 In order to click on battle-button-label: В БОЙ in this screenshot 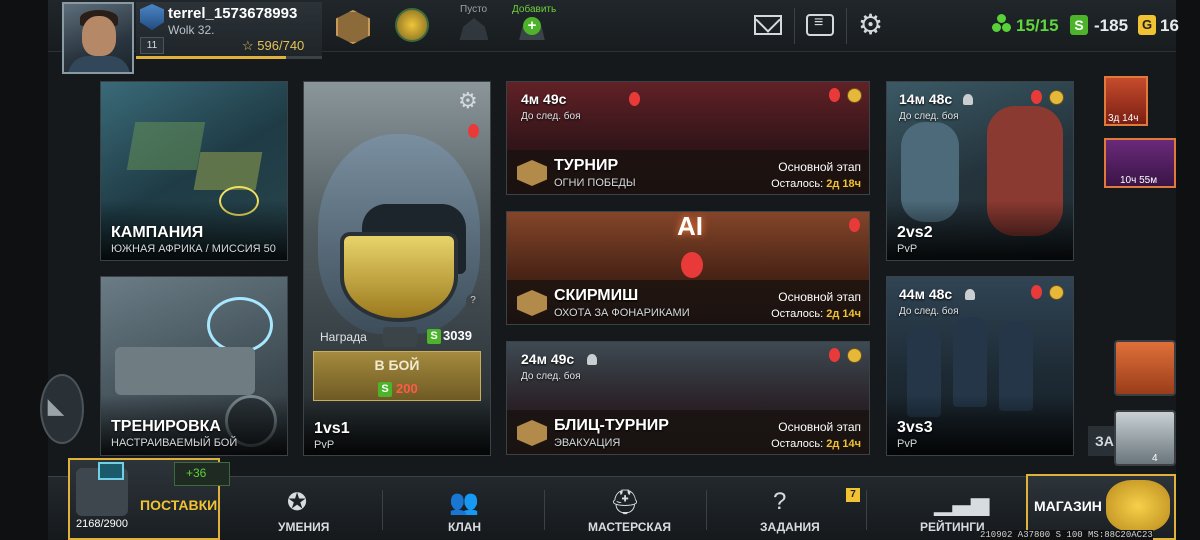, I will do `click(397, 365)`.